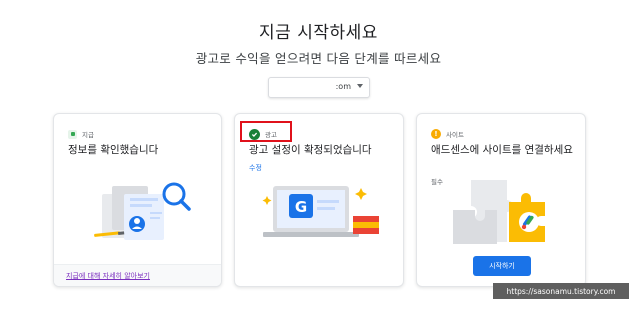  Describe the element at coordinates (113, 150) in the screenshot. I see `card-title: 정보를 확인했습니다` at that location.